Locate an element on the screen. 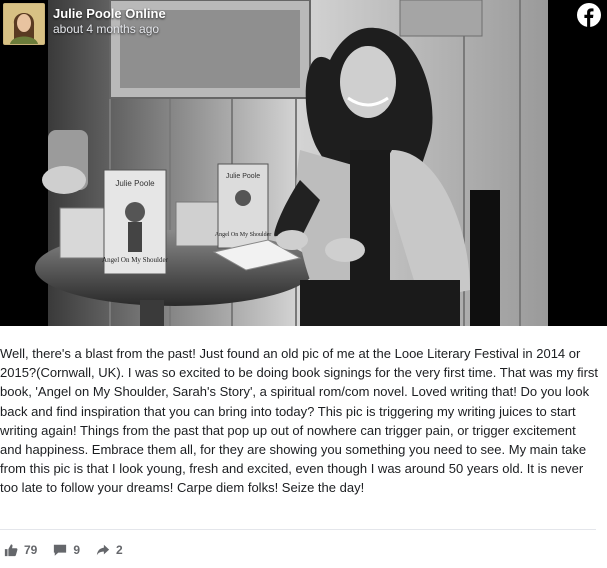 Image resolution: width=607 pixels, height=568 pixels. divider is located at coordinates (298, 529).